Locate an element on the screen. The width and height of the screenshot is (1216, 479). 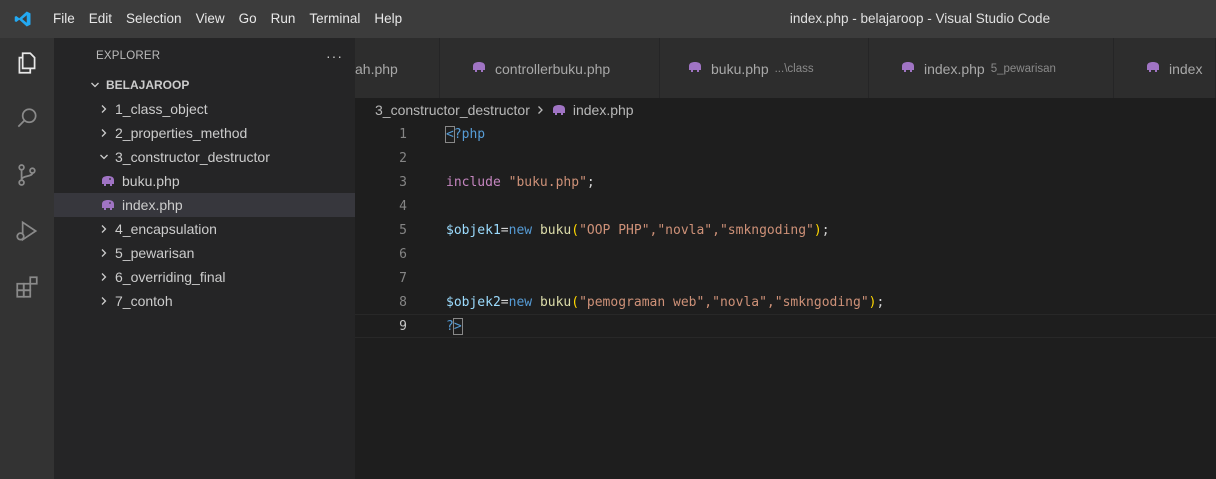
code-text: <?php is located at coordinates (465, 134).